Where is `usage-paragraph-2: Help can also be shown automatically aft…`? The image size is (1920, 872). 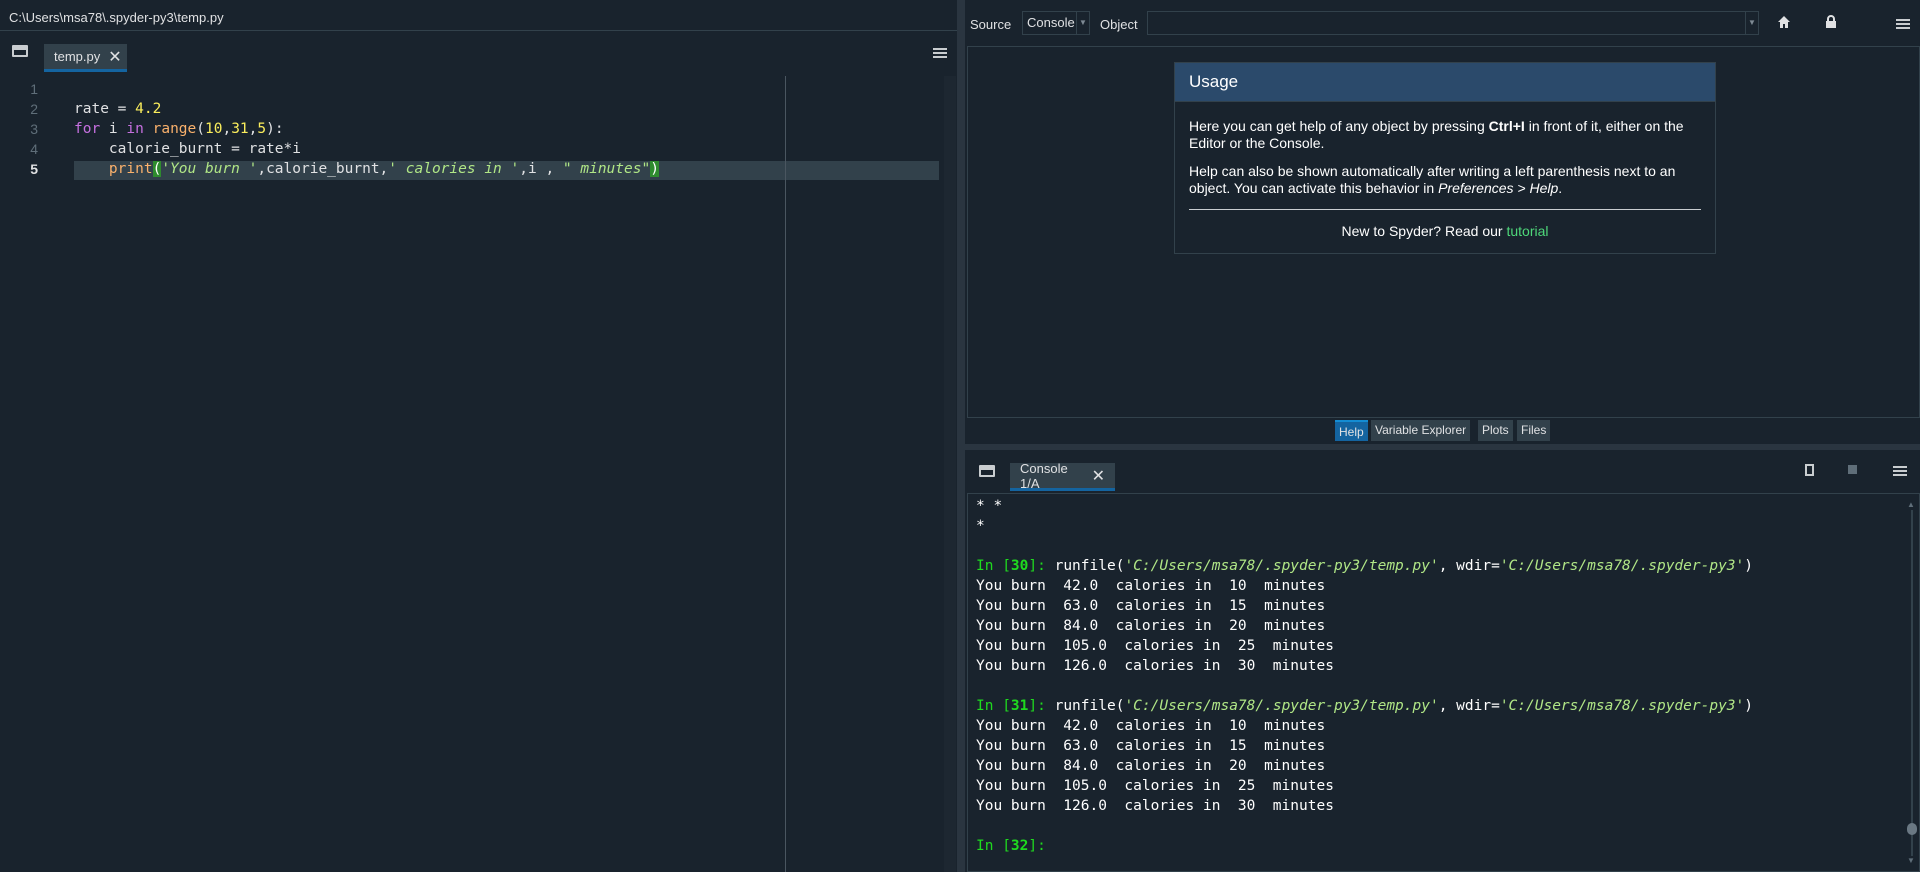
usage-paragraph-2: Help can also be shown automatically aft… is located at coordinates (1432, 179).